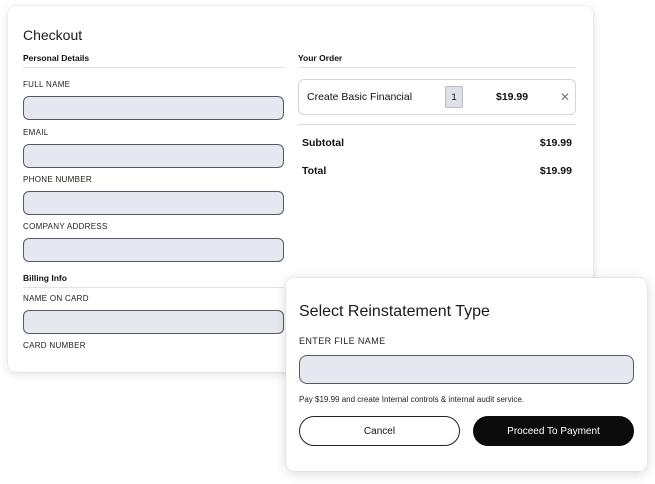 This screenshot has height=484, width=655. What do you see at coordinates (466, 369) in the screenshot?
I see `file-name-field` at bounding box center [466, 369].